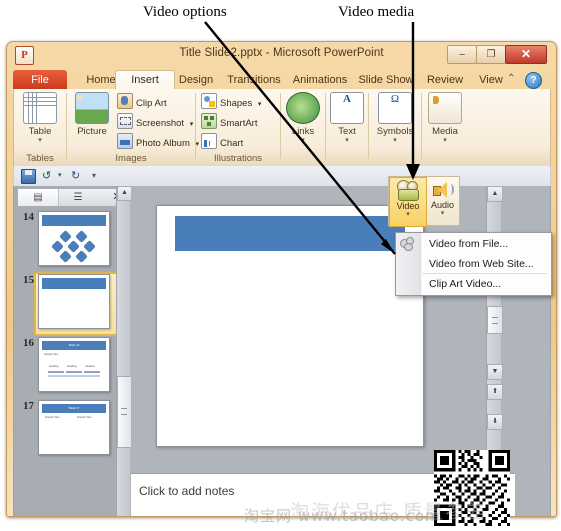 The width and height of the screenshot is (561, 531). Describe the element at coordinates (495, 422) in the screenshot. I see `next-slide-button: ⬇` at that location.